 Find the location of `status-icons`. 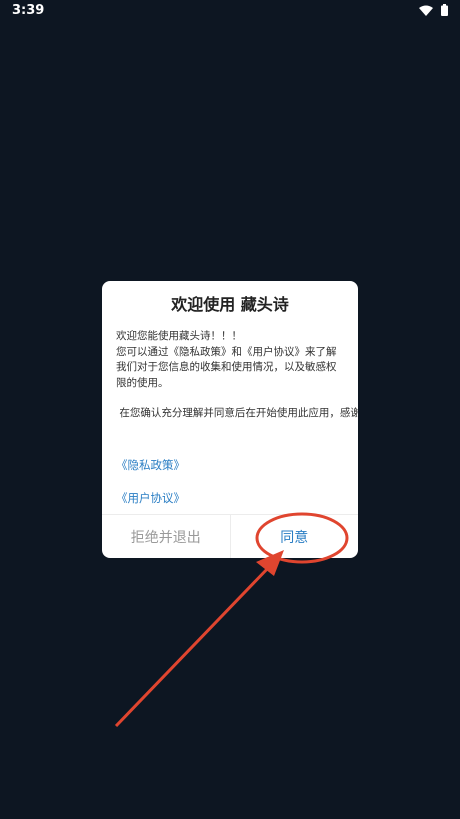

status-icons is located at coordinates (433, 12).